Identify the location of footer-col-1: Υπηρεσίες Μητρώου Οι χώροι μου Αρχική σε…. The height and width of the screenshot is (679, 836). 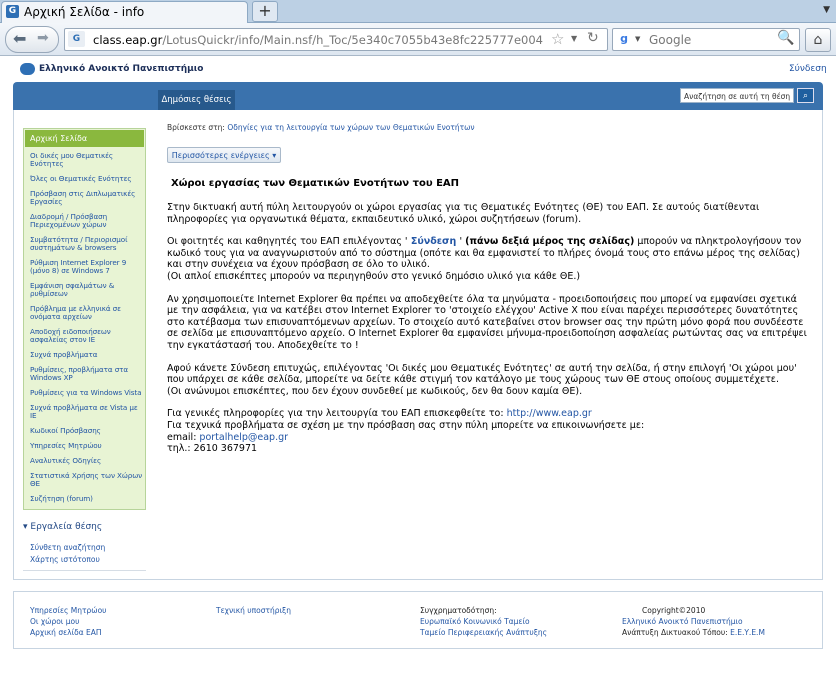
(68, 621).